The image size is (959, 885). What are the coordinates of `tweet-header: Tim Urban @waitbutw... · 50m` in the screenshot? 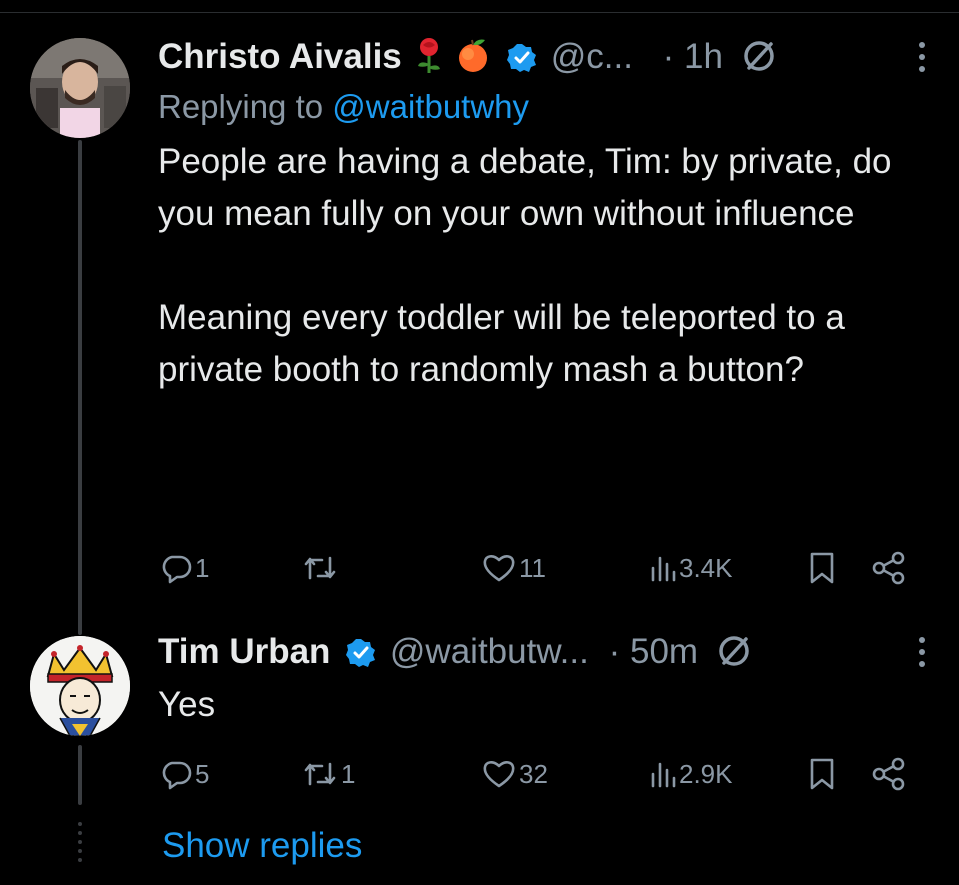 It's located at (543, 652).